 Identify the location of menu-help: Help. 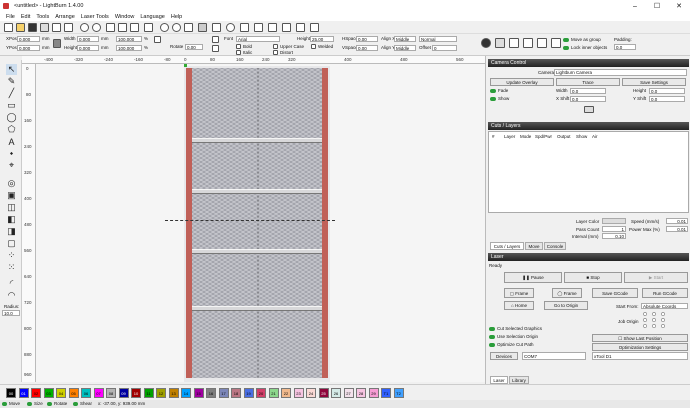
(176, 17).